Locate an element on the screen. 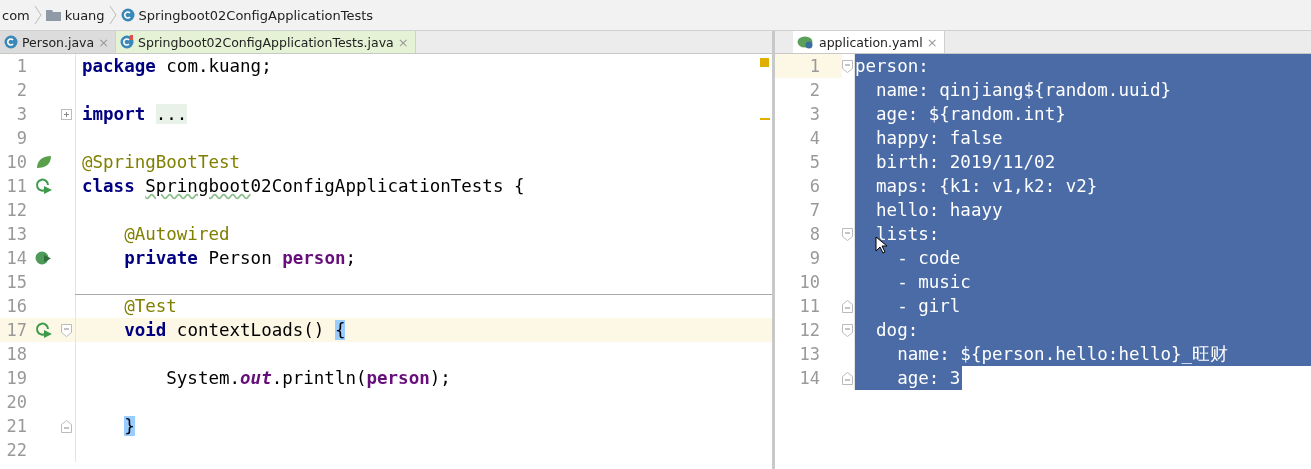 The width and height of the screenshot is (1311, 469). line-number: 20 is located at coordinates (16, 402).